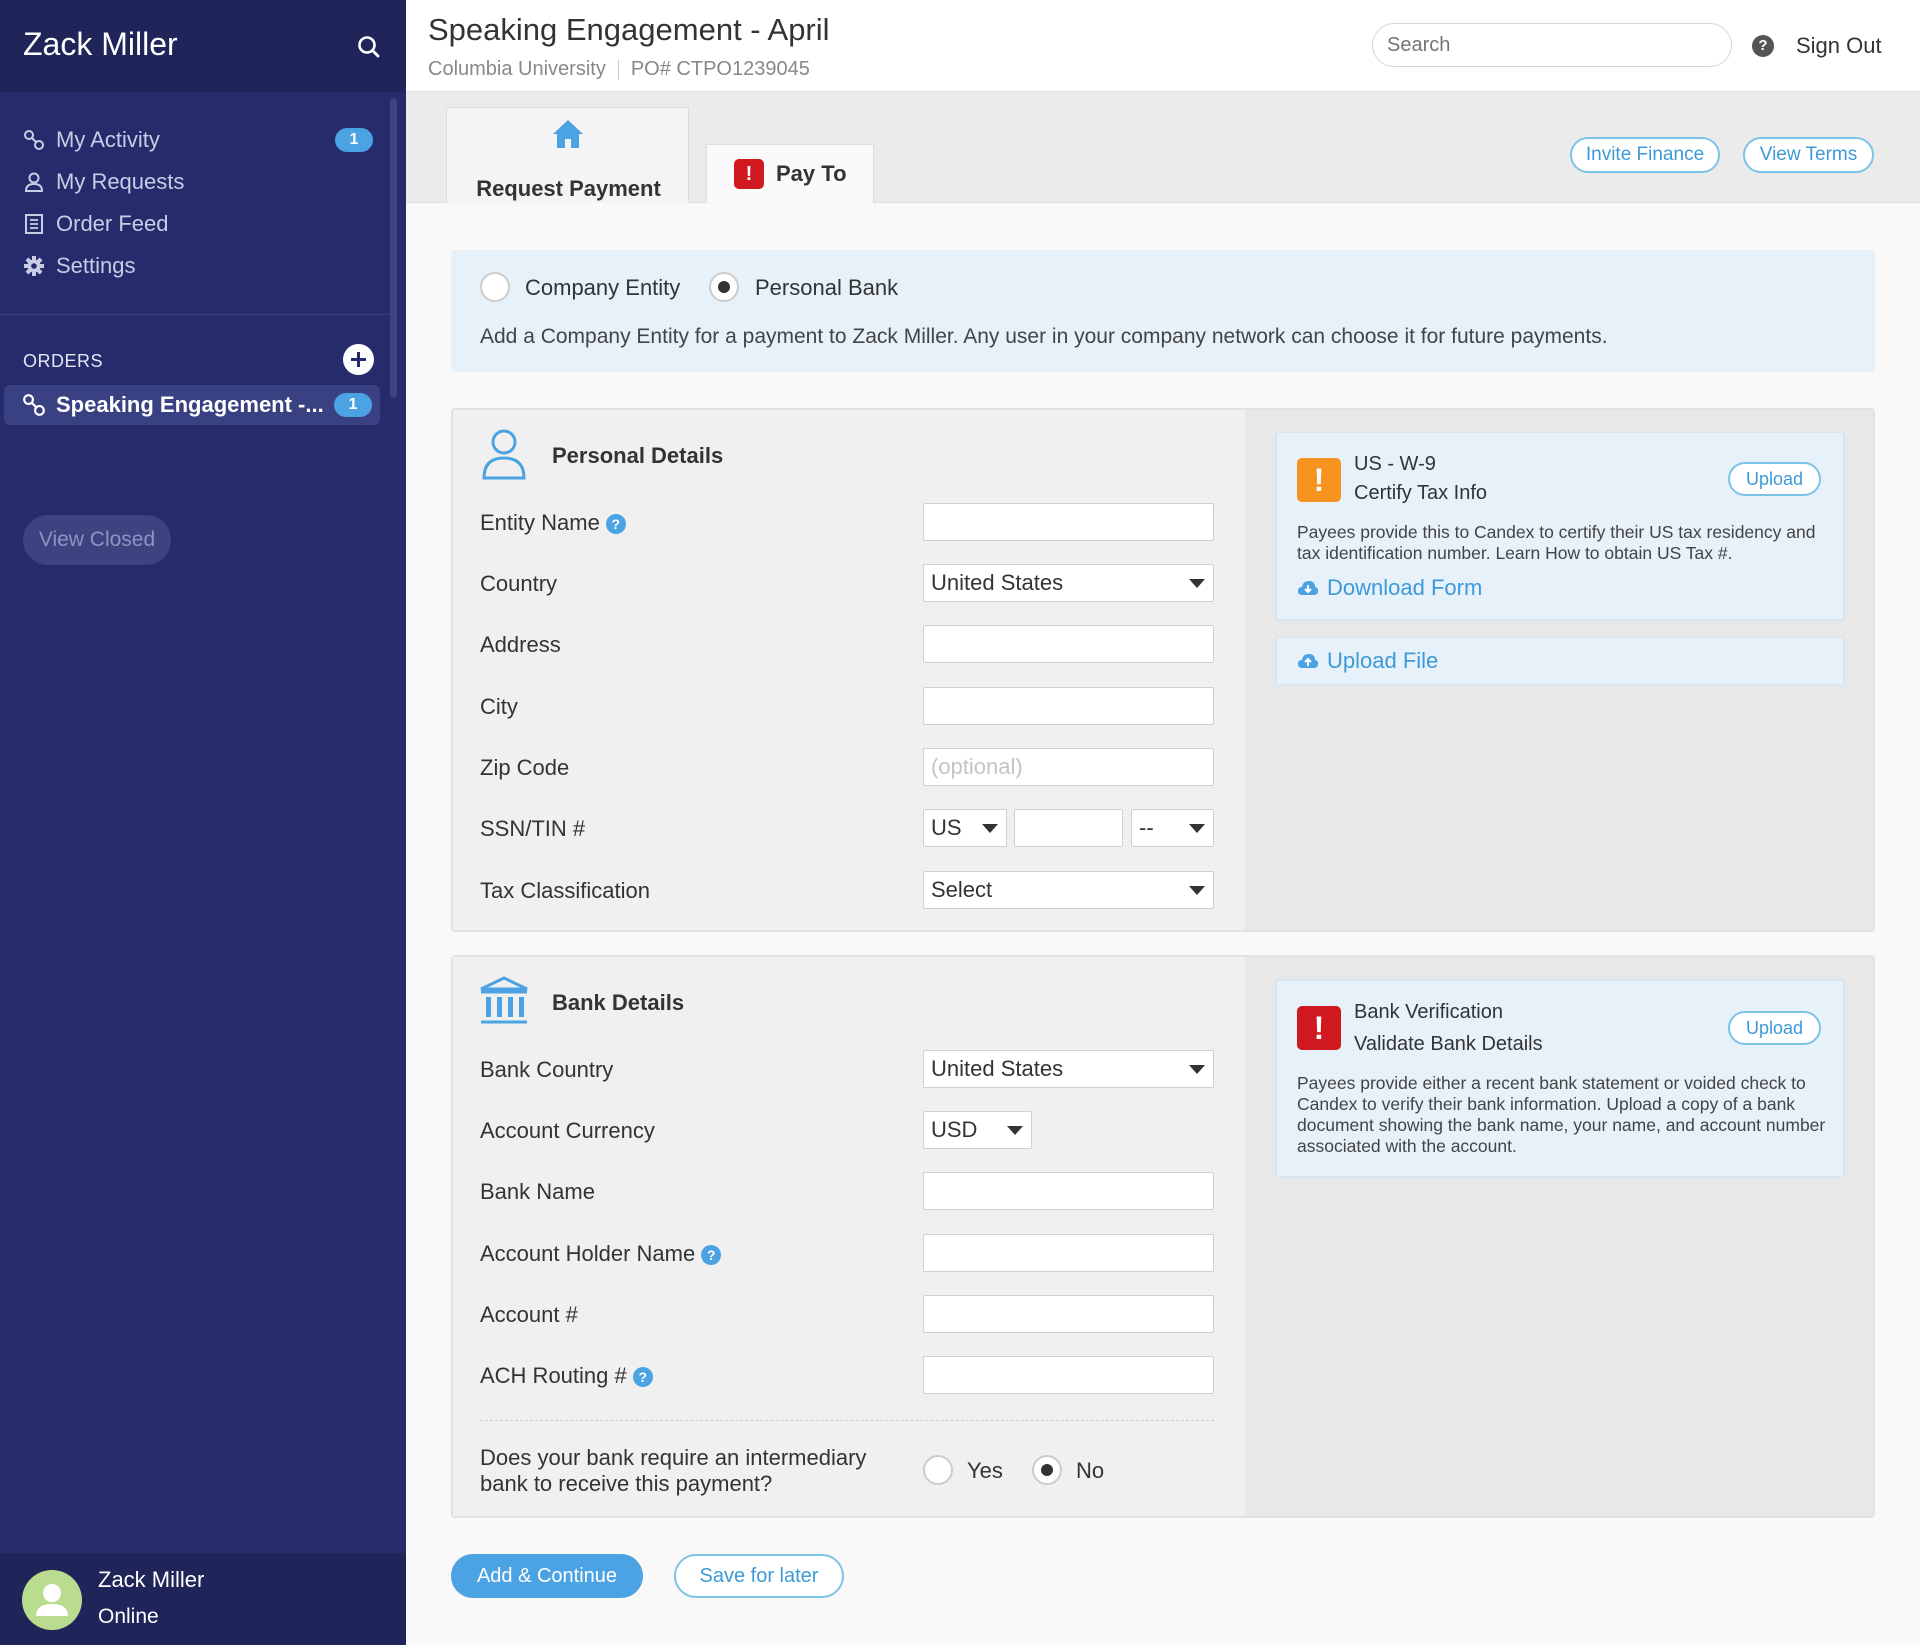  What do you see at coordinates (1068, 1314) in the screenshot?
I see `account-number-input` at bounding box center [1068, 1314].